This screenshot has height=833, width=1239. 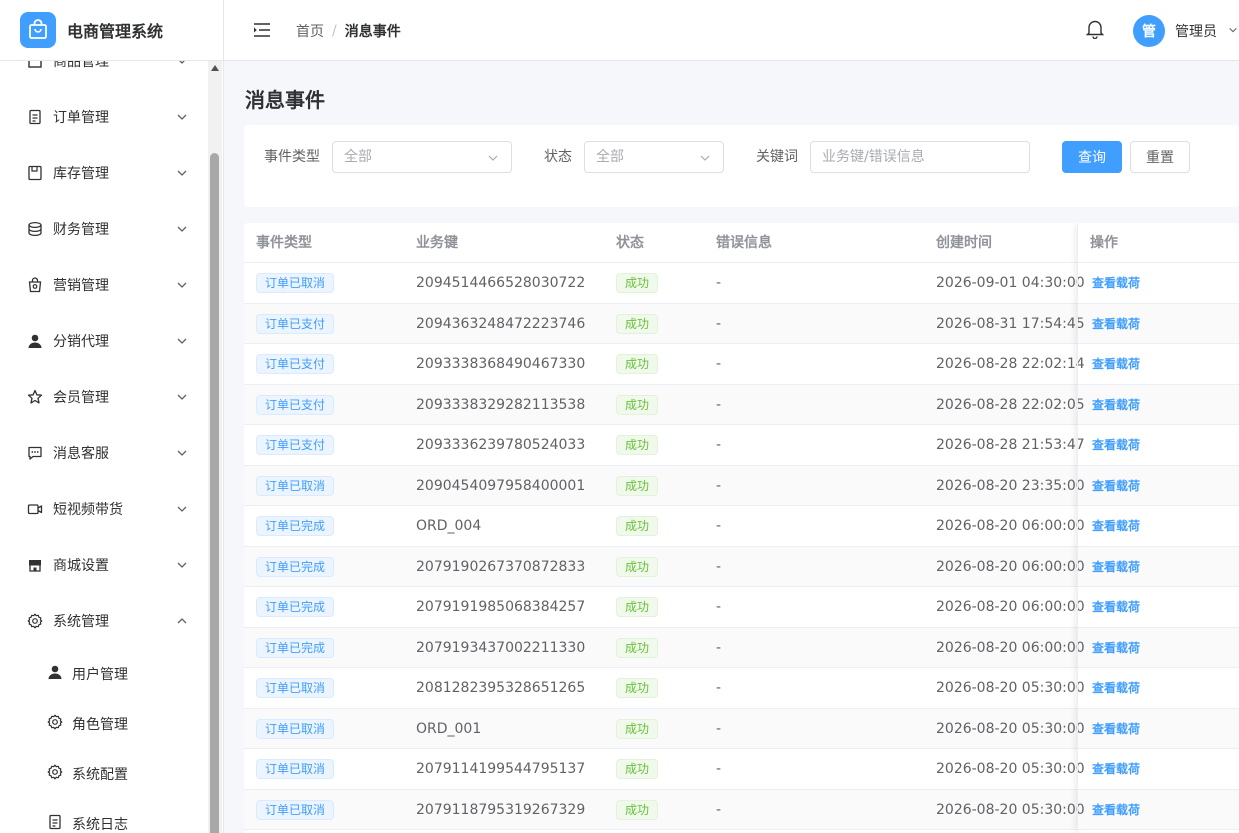 What do you see at coordinates (501, 607) in the screenshot?
I see `business-key-cell: 2079191985068384257` at bounding box center [501, 607].